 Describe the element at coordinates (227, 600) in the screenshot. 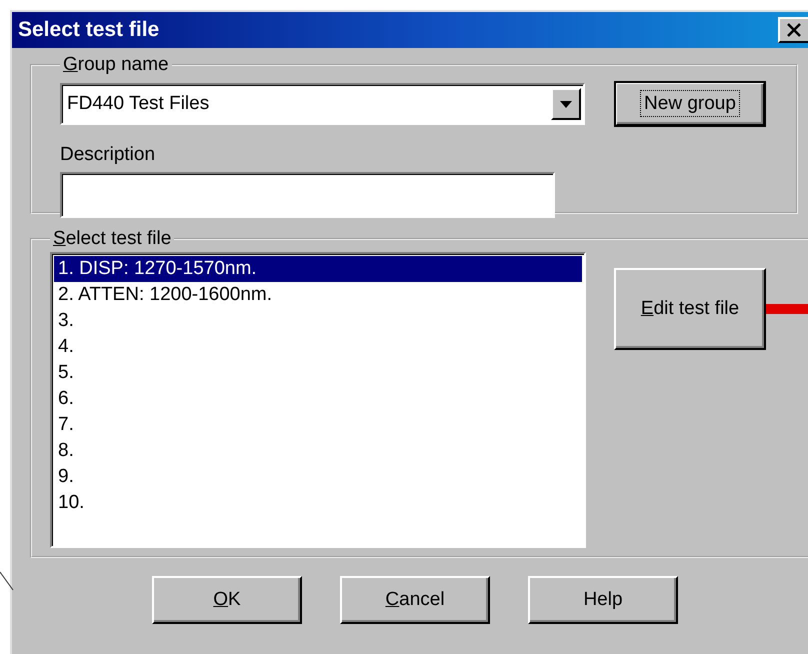

I see `ok-button: OK` at that location.